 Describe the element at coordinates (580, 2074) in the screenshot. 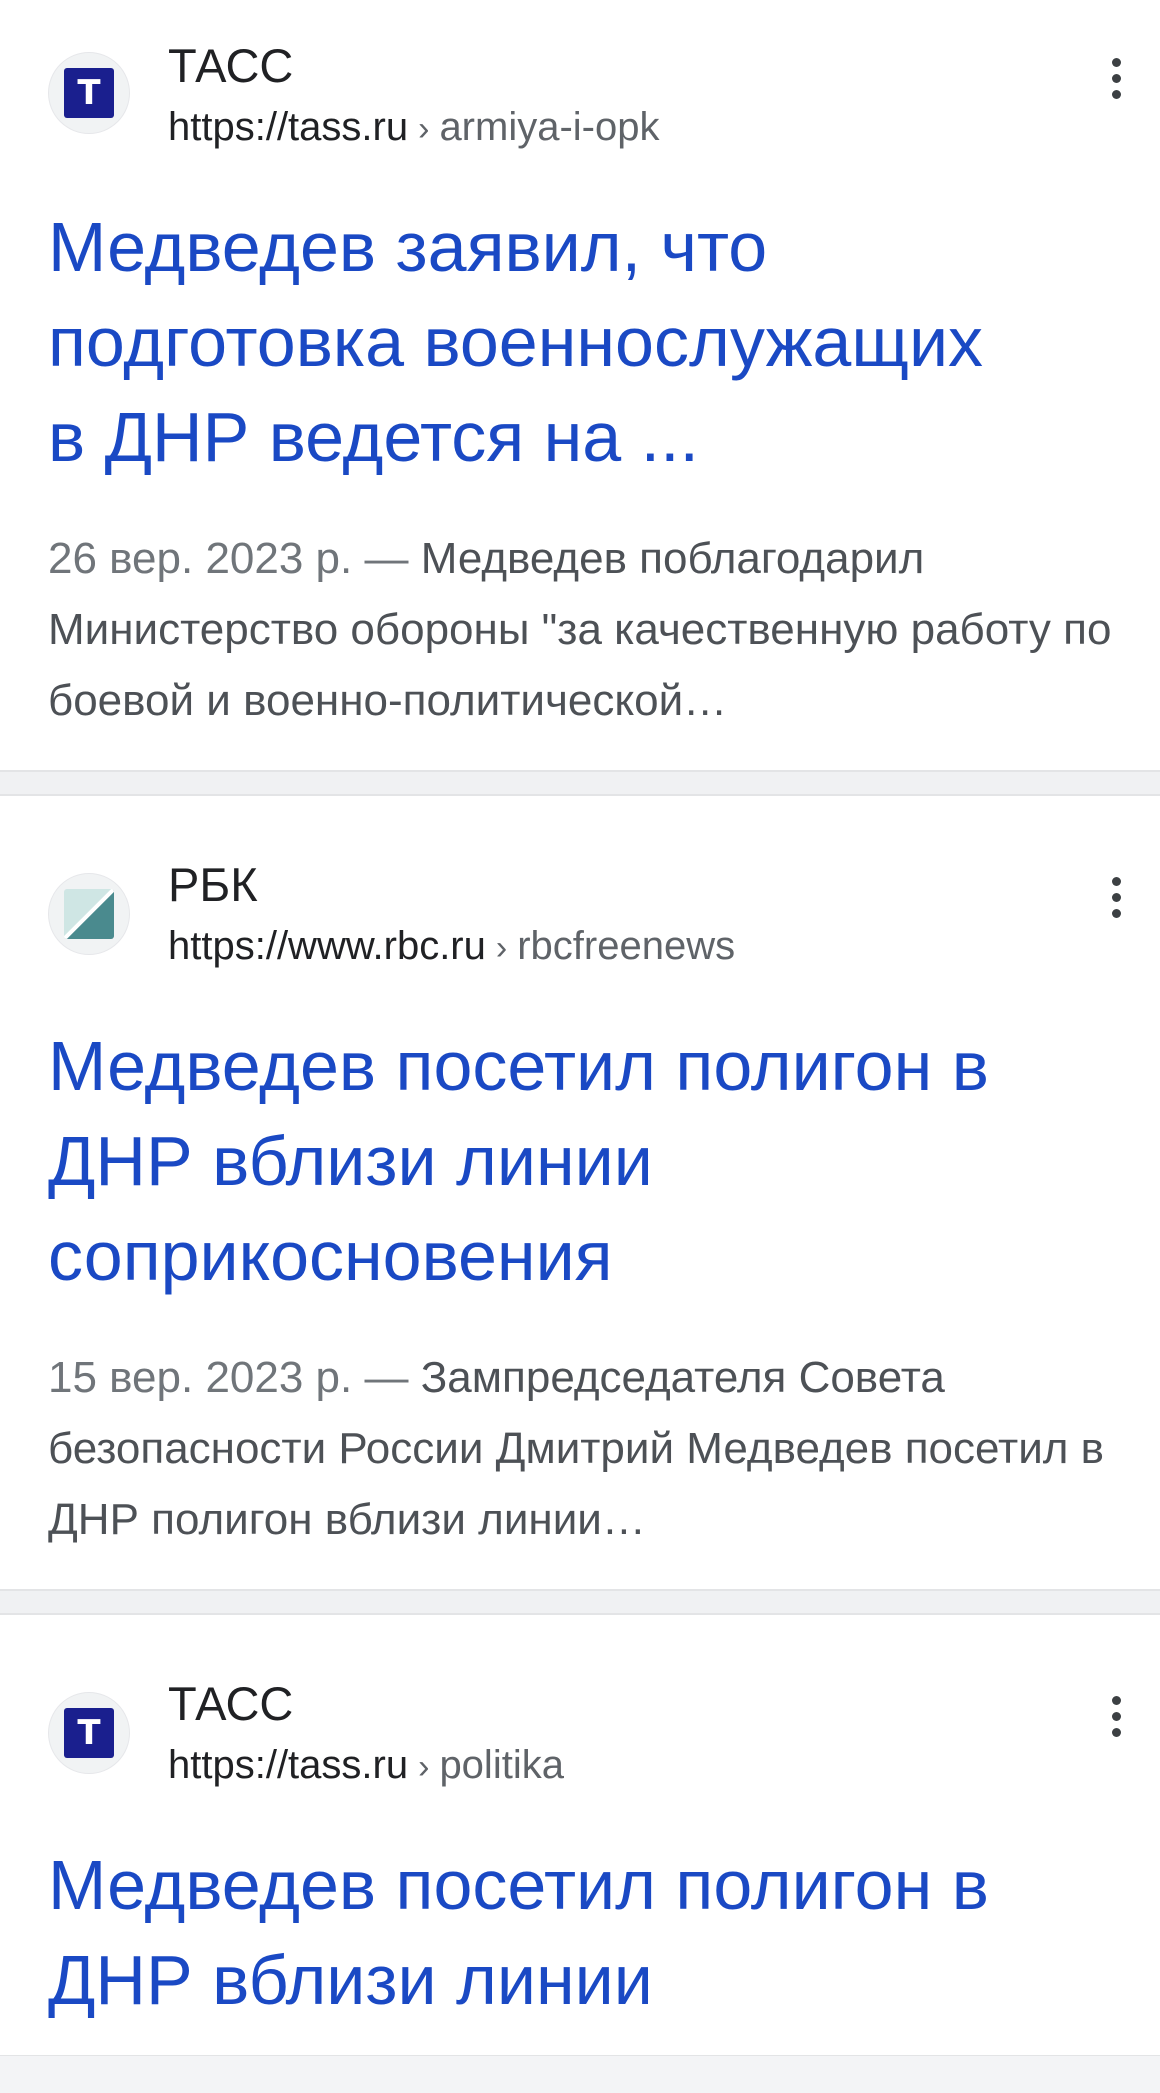

I see `bottom-edge` at that location.